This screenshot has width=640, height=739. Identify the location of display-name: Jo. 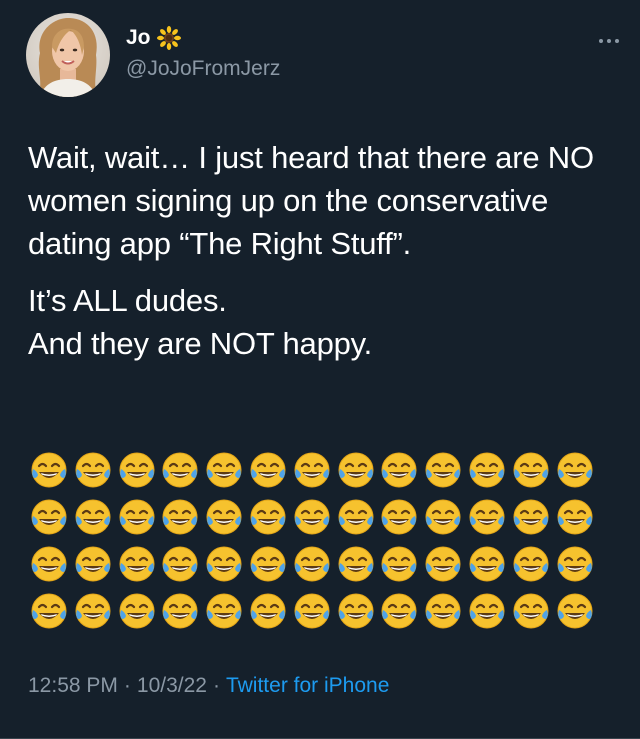
(138, 38).